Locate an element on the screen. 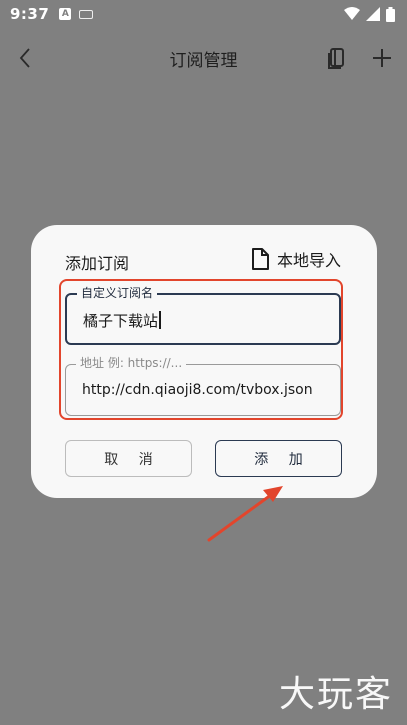 This screenshot has width=407, height=725. status-time: 9:37 is located at coordinates (30, 14).